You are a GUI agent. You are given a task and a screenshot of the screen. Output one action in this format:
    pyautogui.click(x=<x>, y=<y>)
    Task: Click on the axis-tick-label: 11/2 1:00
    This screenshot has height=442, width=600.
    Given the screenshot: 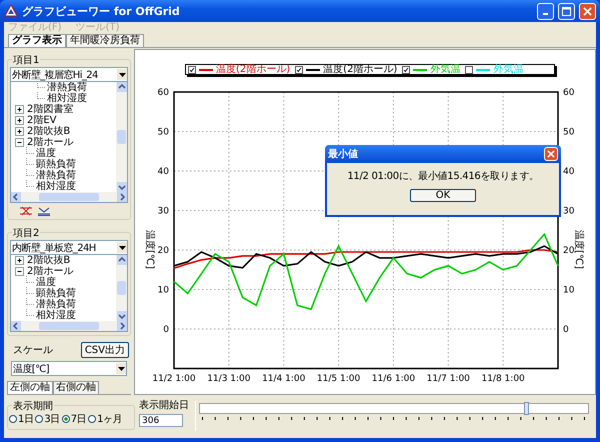 What is the action you would take?
    pyautogui.click(x=174, y=379)
    